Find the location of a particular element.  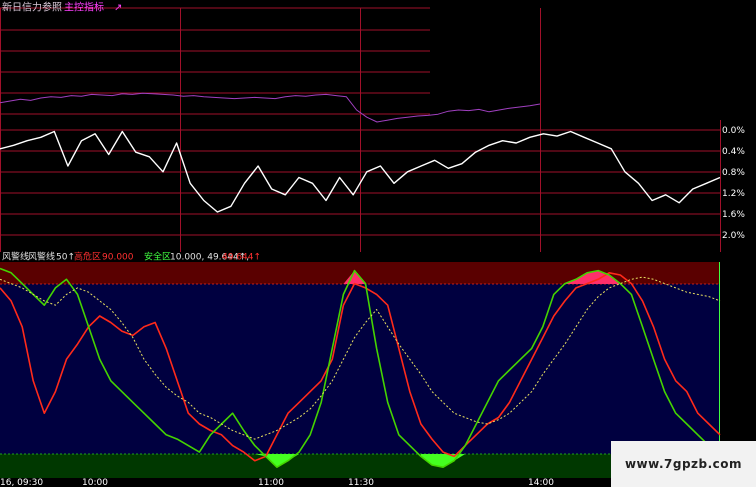

legend-extra-value: 49.644↑ is located at coordinates (241, 258).